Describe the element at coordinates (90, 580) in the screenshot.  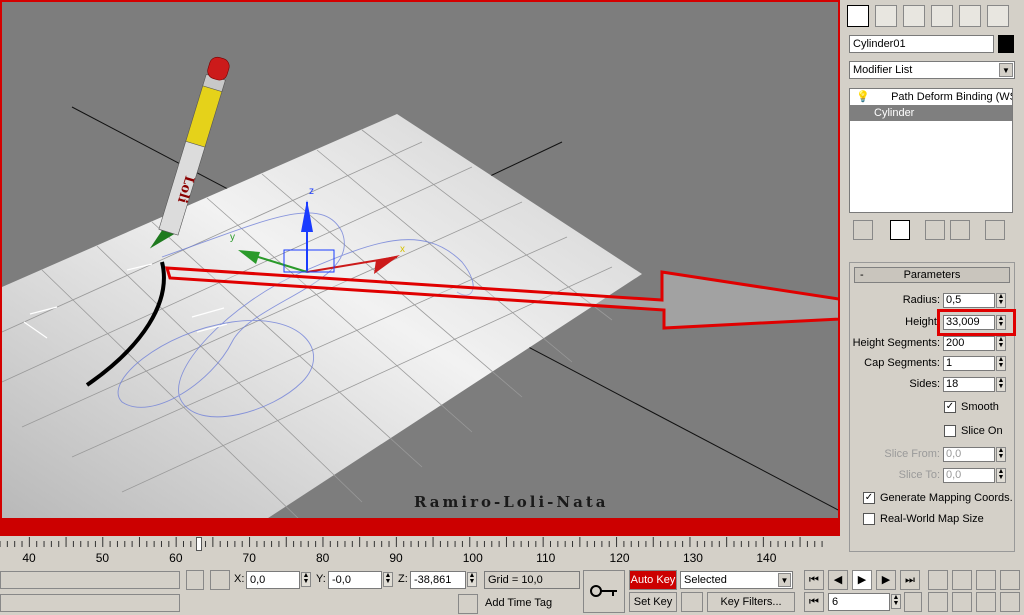
I see `status-prompt-area` at that location.